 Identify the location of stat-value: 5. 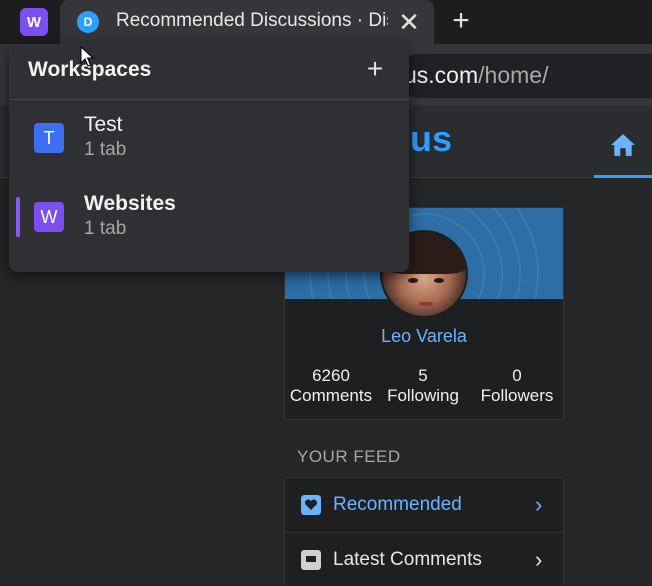
(423, 375).